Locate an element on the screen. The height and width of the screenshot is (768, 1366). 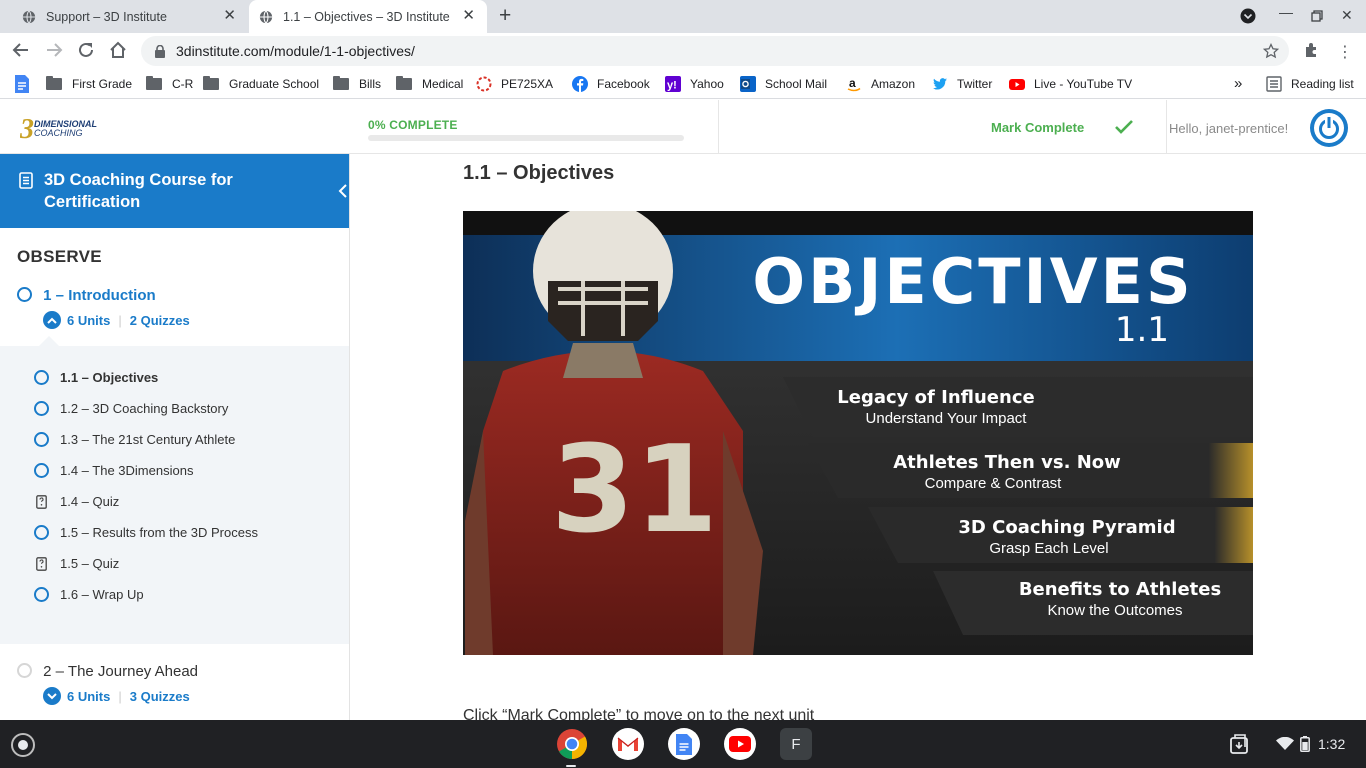
lesson-status-ring is located at coordinates (24, 670).